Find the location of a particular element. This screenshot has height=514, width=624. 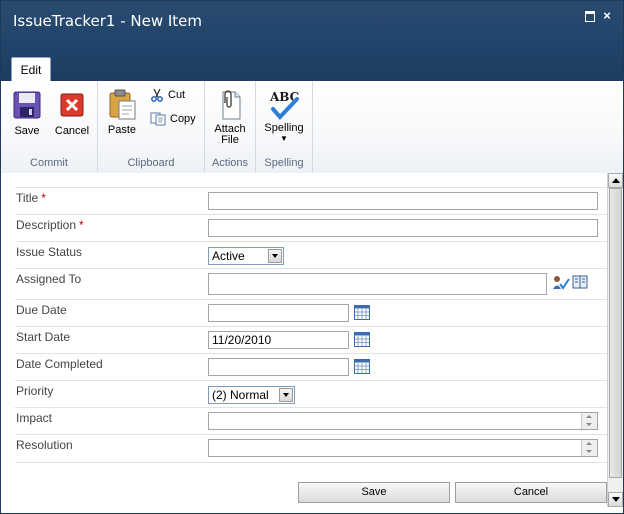

scroll-thumb is located at coordinates (615, 333).